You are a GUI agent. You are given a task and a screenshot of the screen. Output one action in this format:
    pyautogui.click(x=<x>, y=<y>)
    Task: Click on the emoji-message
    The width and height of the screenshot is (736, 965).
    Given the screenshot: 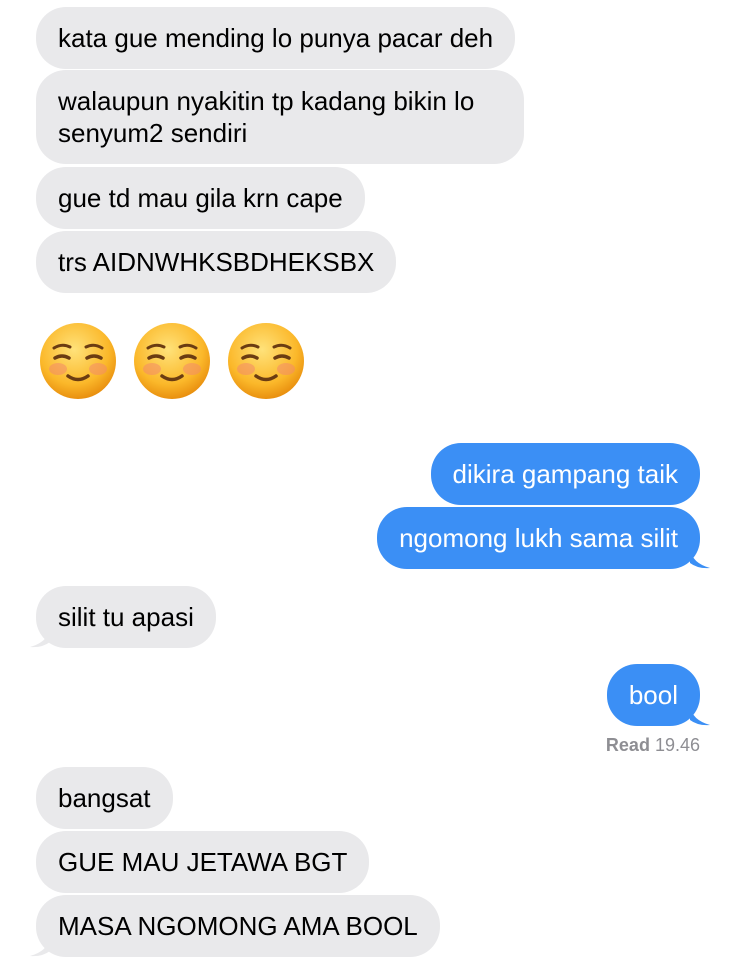 What is the action you would take?
    pyautogui.click(x=172, y=361)
    